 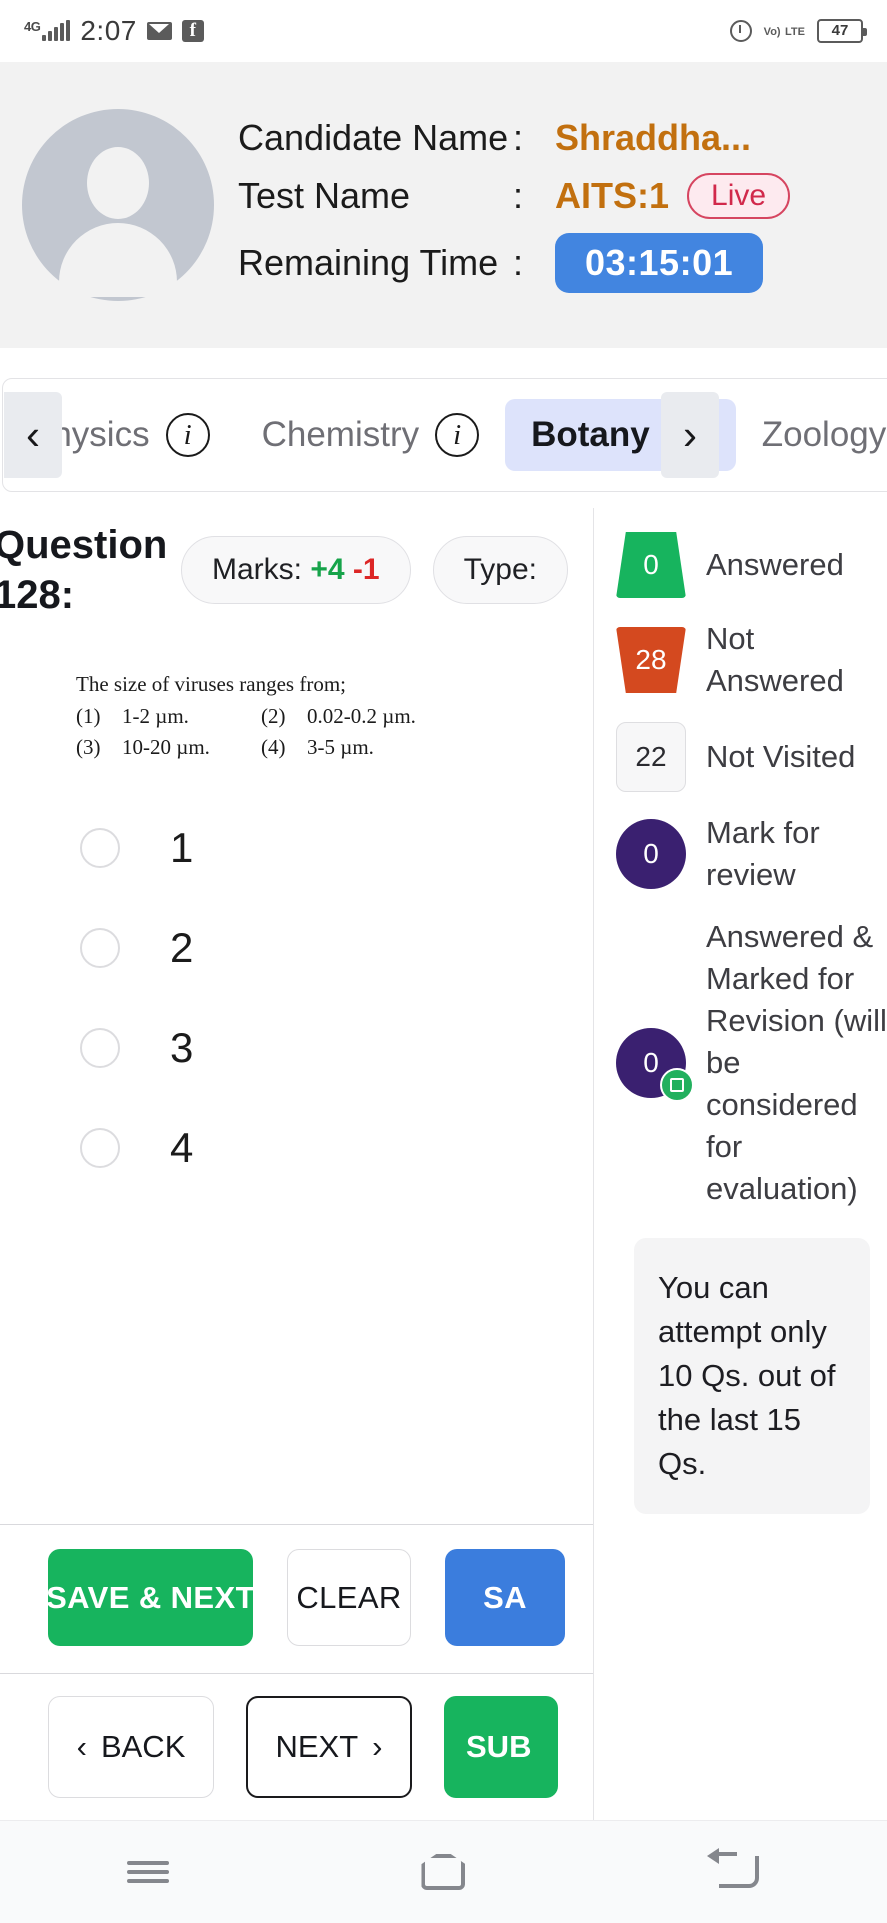 What do you see at coordinates (340, 434) in the screenshot?
I see `tab-chemistry-label: Chemistry` at bounding box center [340, 434].